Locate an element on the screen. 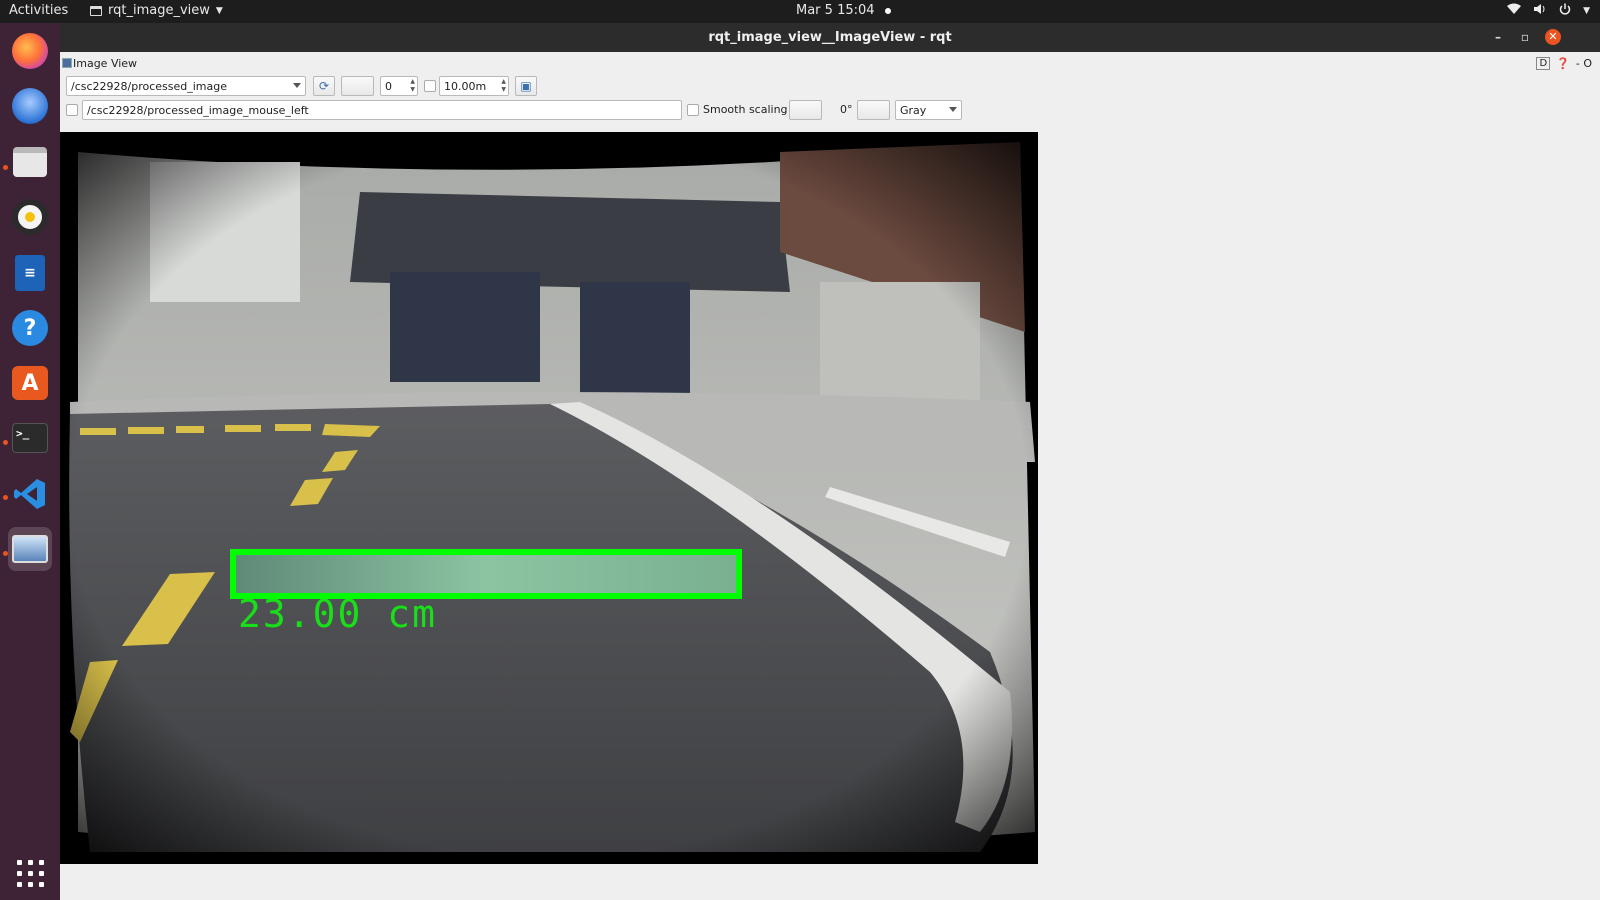 The height and width of the screenshot is (900, 1600). thunderbird-icon is located at coordinates (30, 106).